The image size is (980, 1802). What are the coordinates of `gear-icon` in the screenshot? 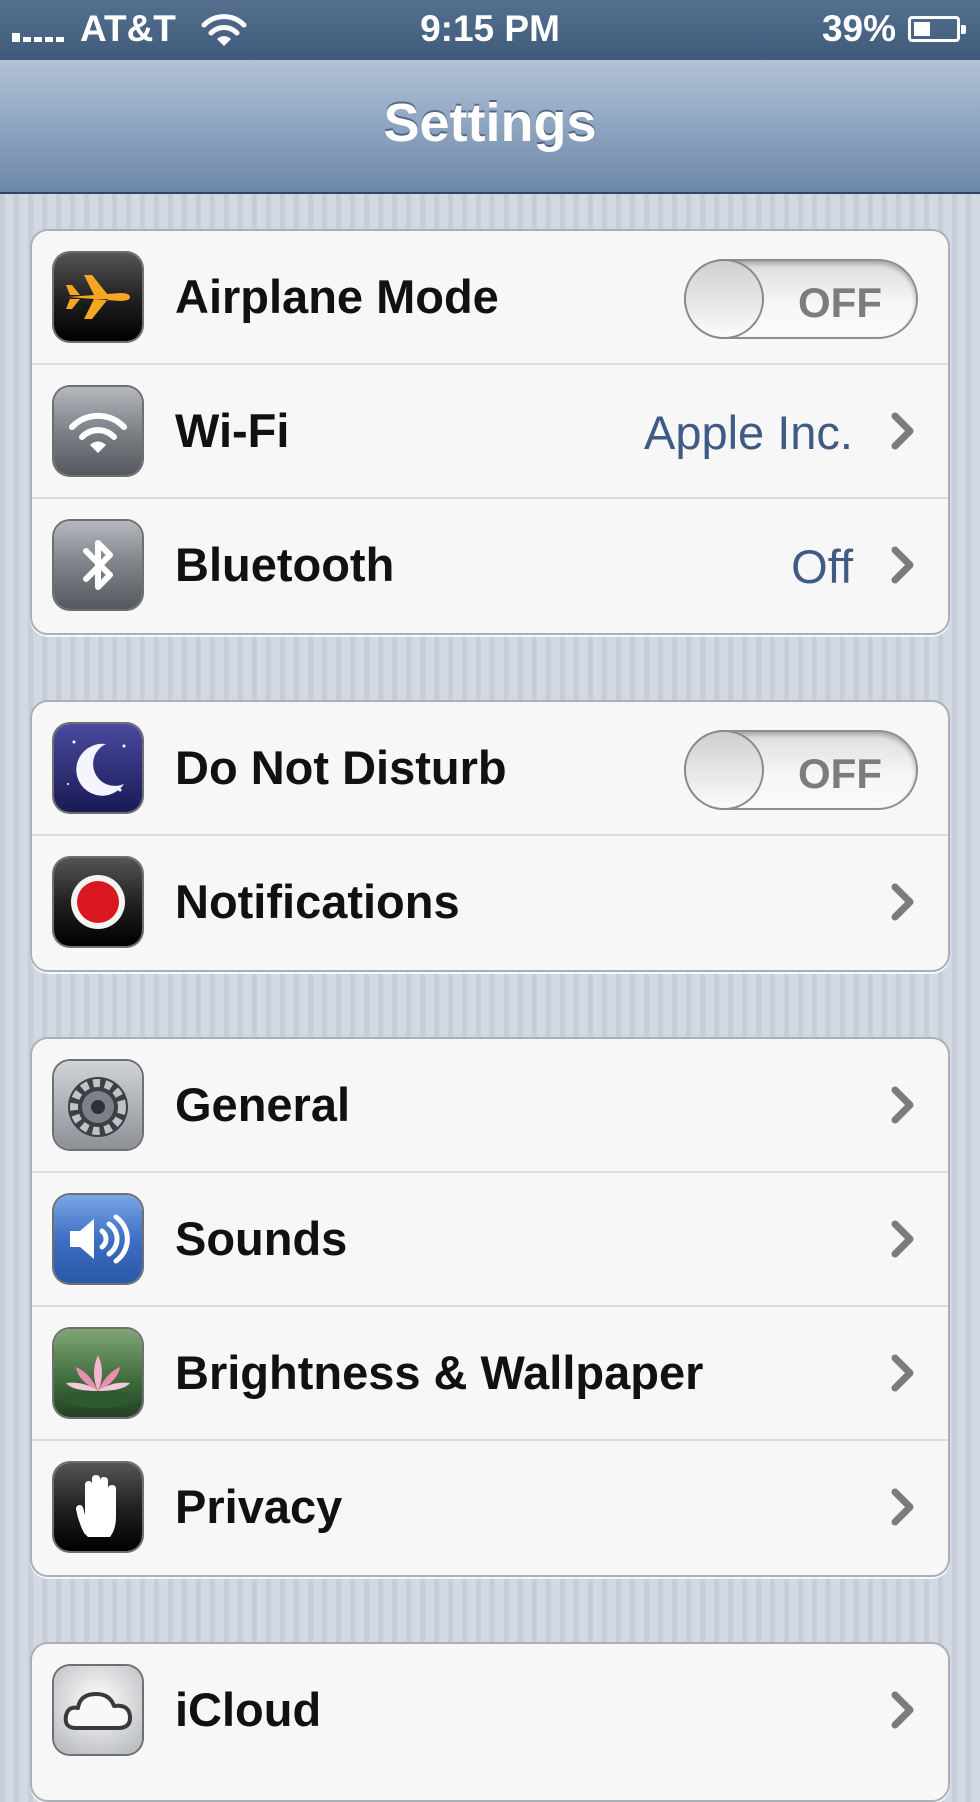 It's located at (98, 1105).